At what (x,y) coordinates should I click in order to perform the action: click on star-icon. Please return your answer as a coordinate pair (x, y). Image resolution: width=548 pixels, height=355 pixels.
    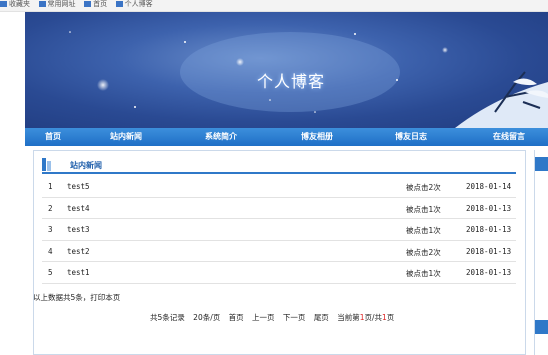
    Looking at the image, I should click on (3, 4).